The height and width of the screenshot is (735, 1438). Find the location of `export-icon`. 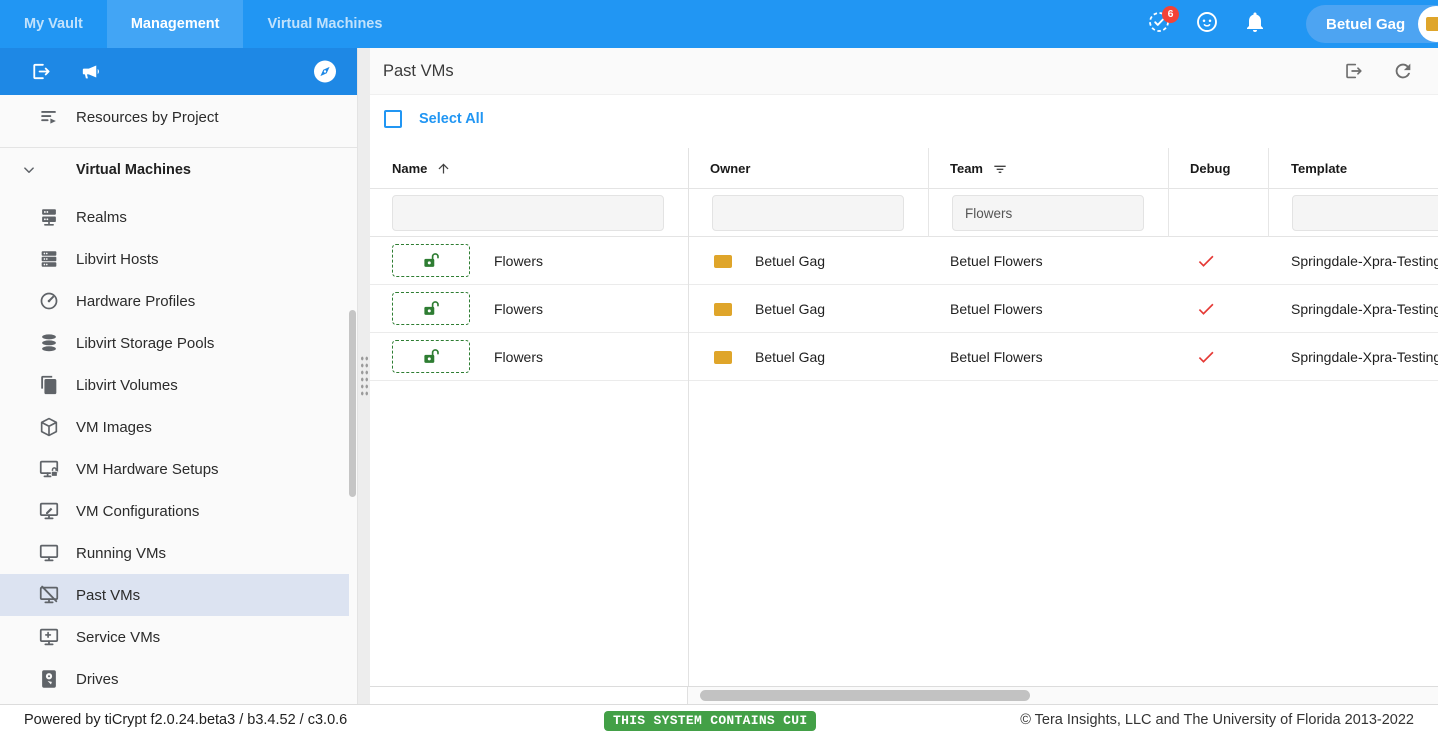

export-icon is located at coordinates (1354, 71).